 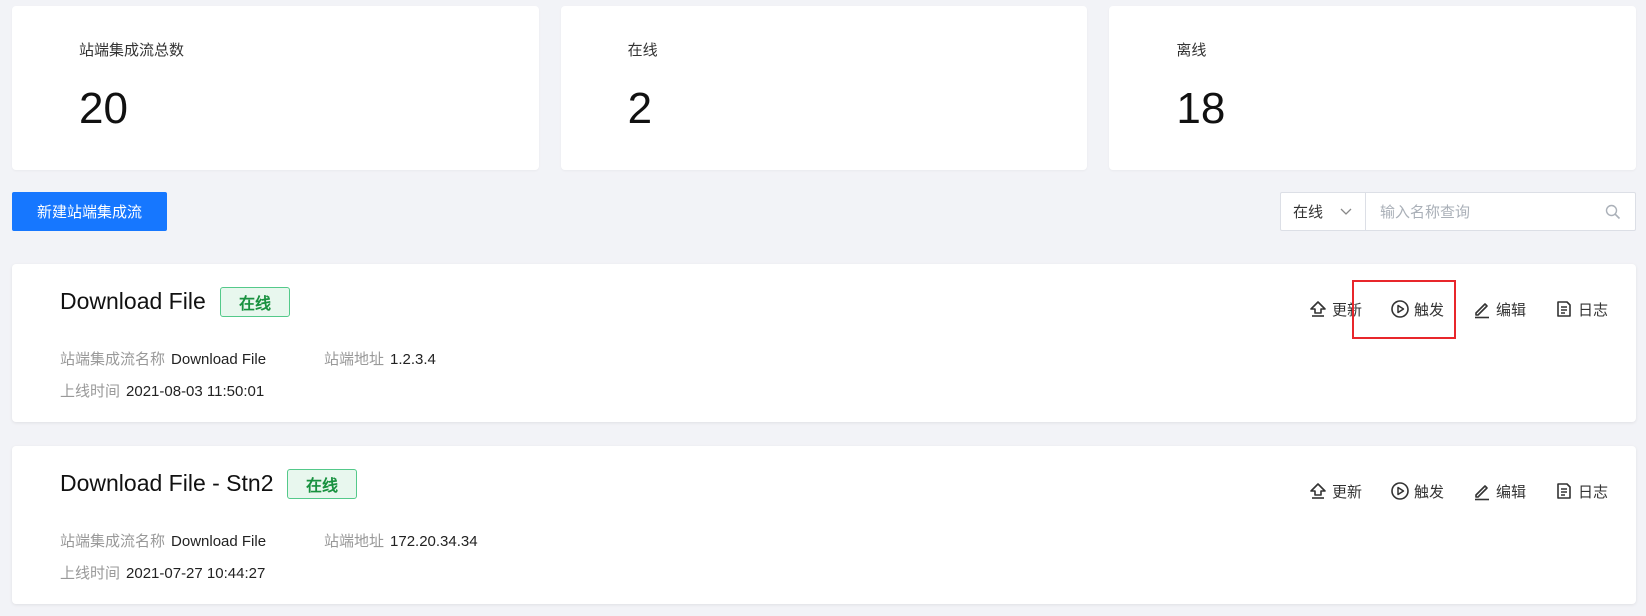 I want to click on flow-online-time-row: 上线时间 2021-07-27 10:44:27, so click(x=162, y=572).